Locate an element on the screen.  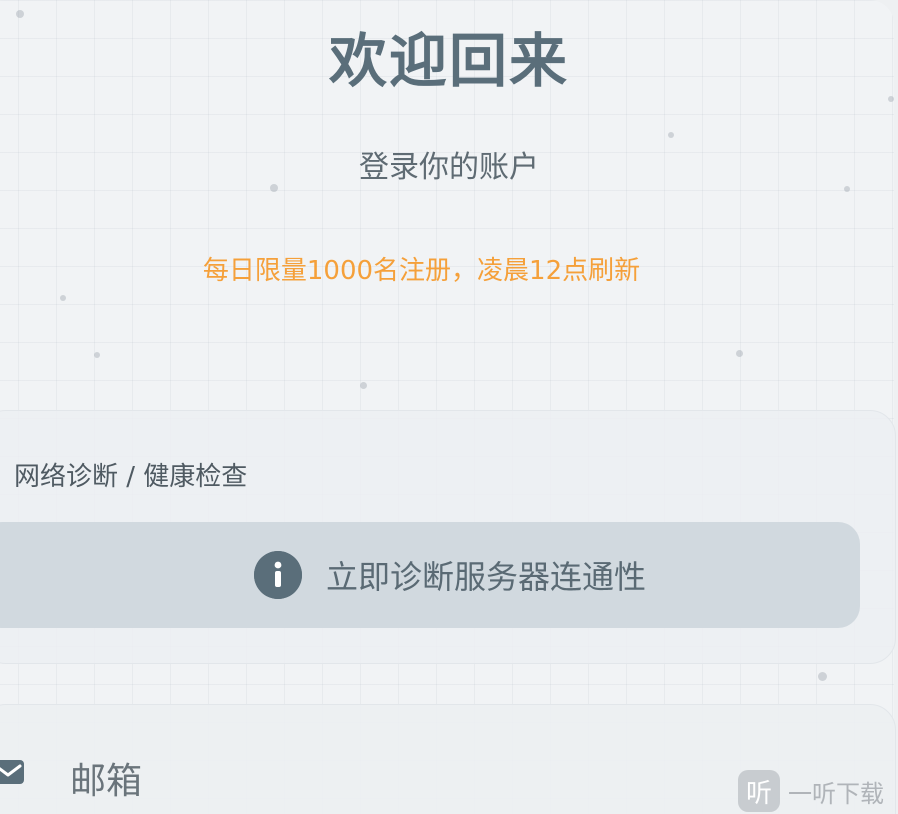
info-icon is located at coordinates (277, 575).